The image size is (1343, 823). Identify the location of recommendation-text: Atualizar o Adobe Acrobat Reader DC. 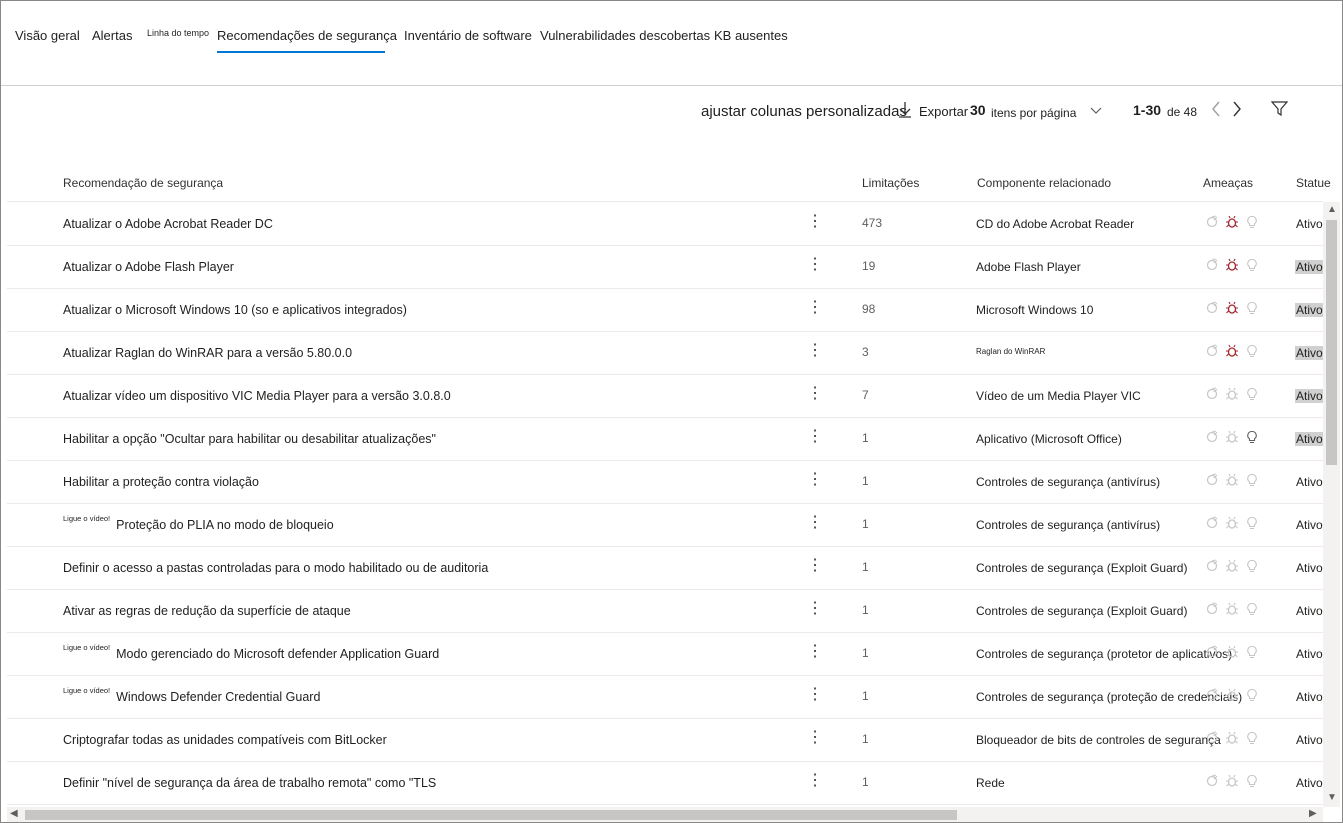
(168, 224).